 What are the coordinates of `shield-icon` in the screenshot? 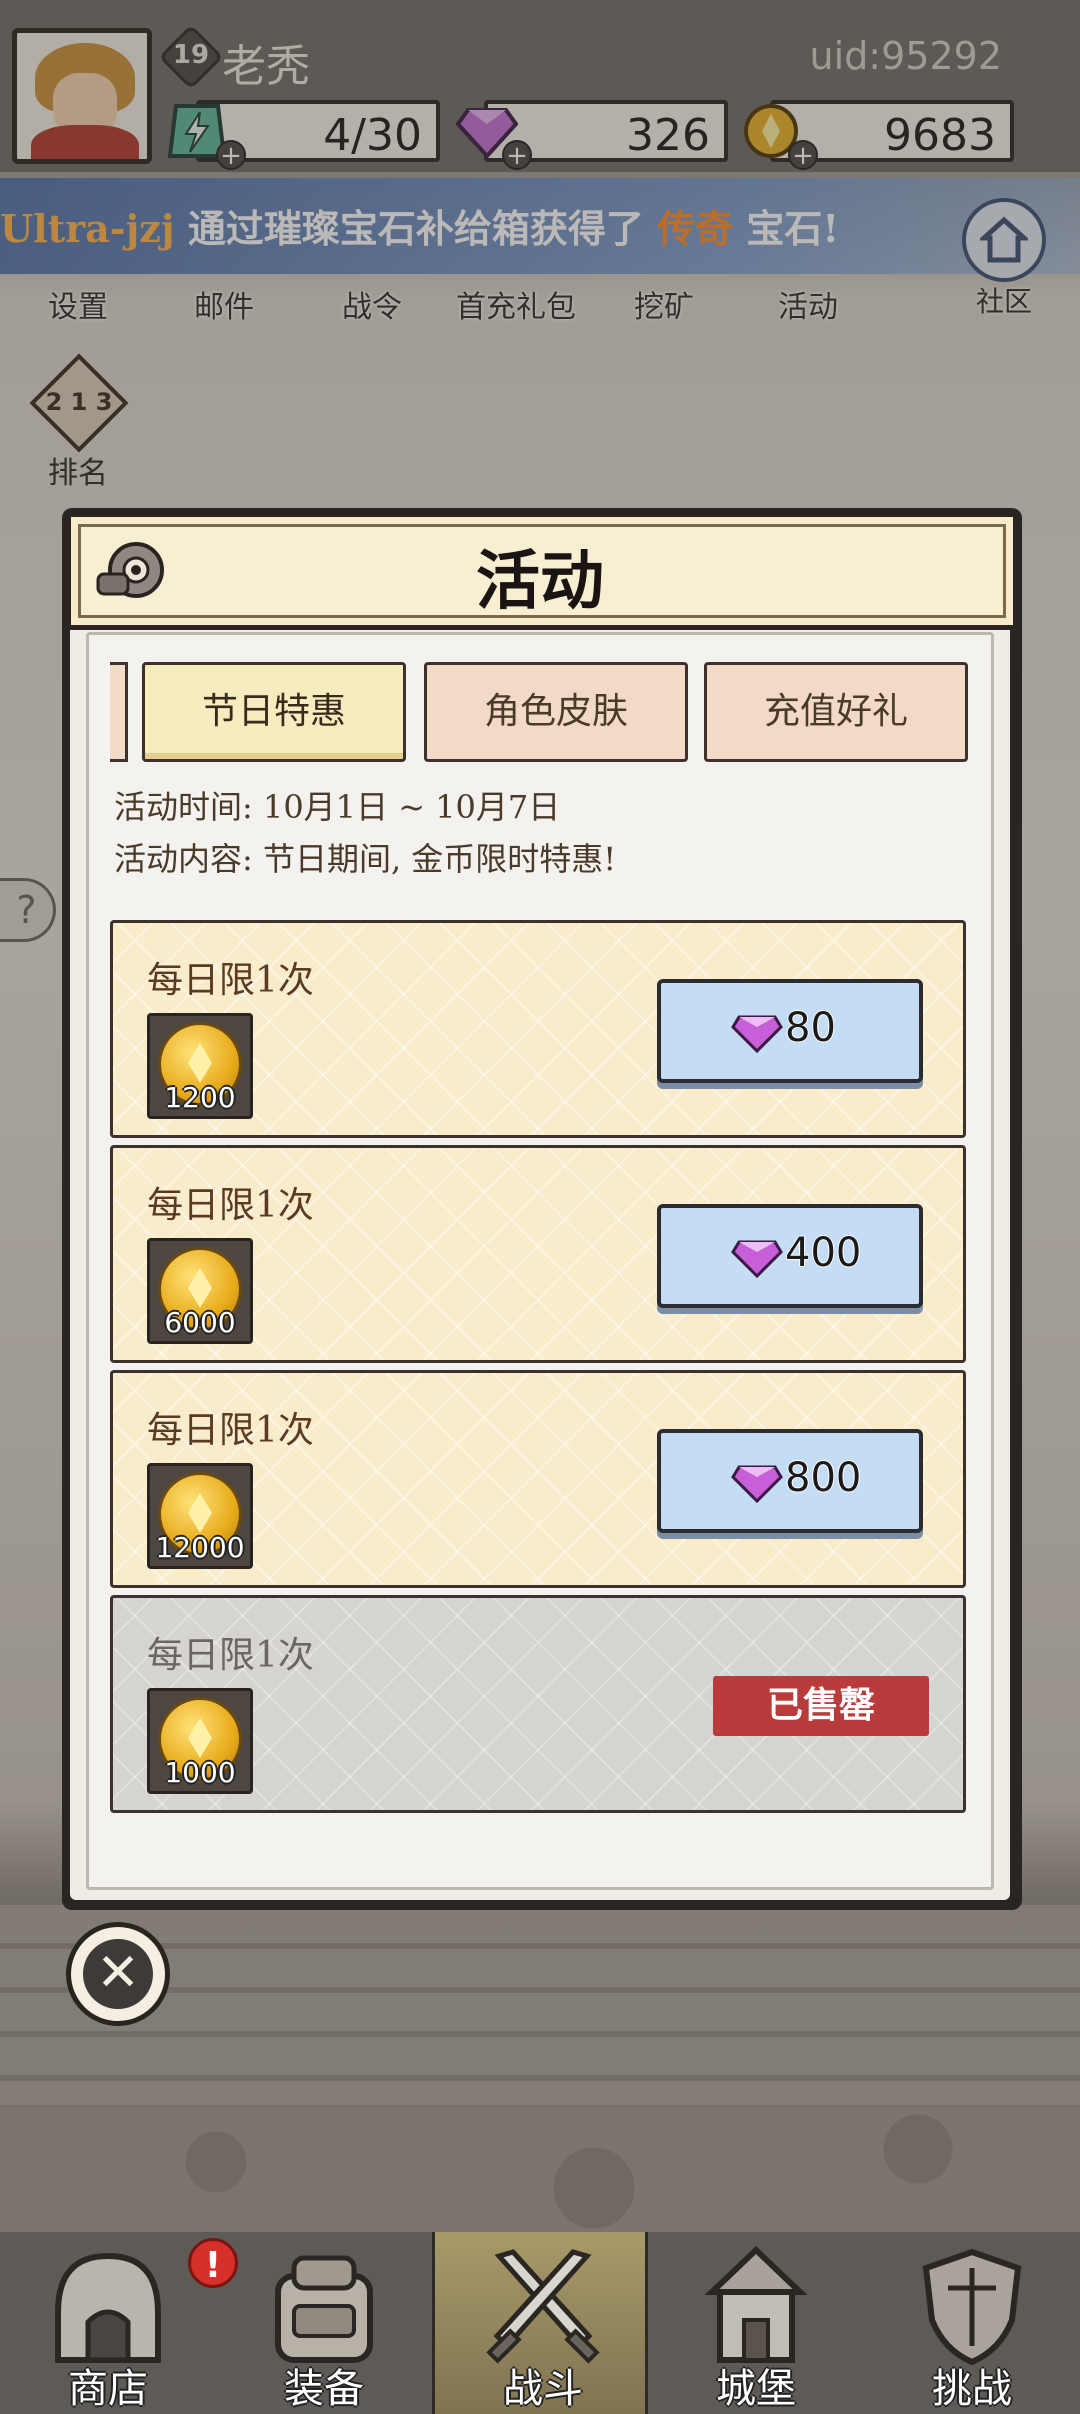 It's located at (972, 2307).